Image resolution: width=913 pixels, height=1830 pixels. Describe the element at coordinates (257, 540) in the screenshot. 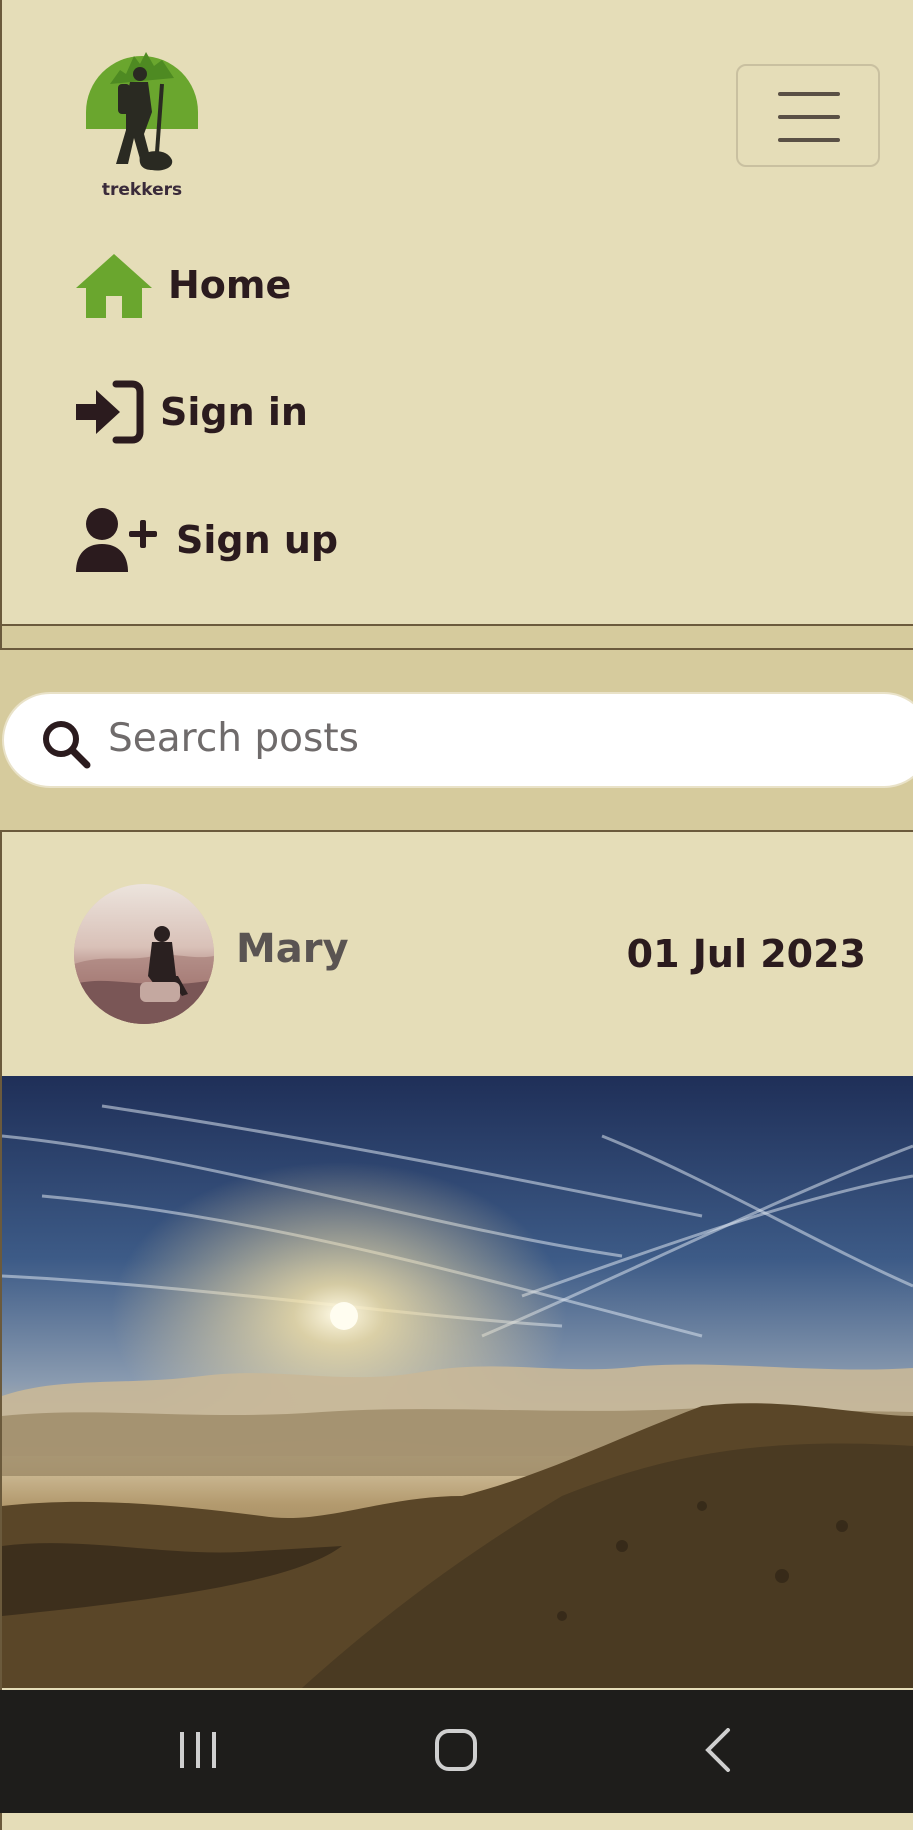

I see `nav-label-sign-up: Sign up` at that location.